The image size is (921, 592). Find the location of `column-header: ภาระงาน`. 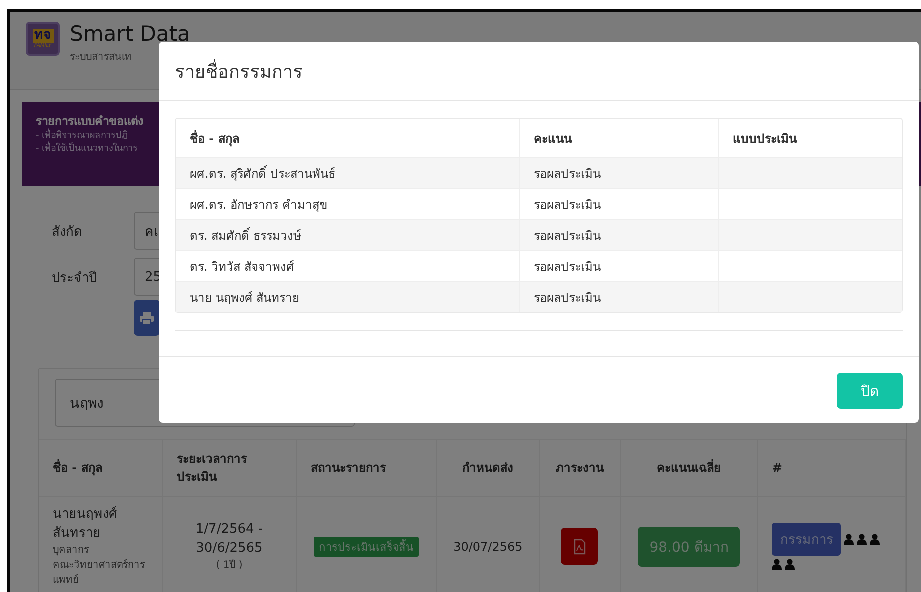

column-header: ภาระงาน is located at coordinates (580, 468).